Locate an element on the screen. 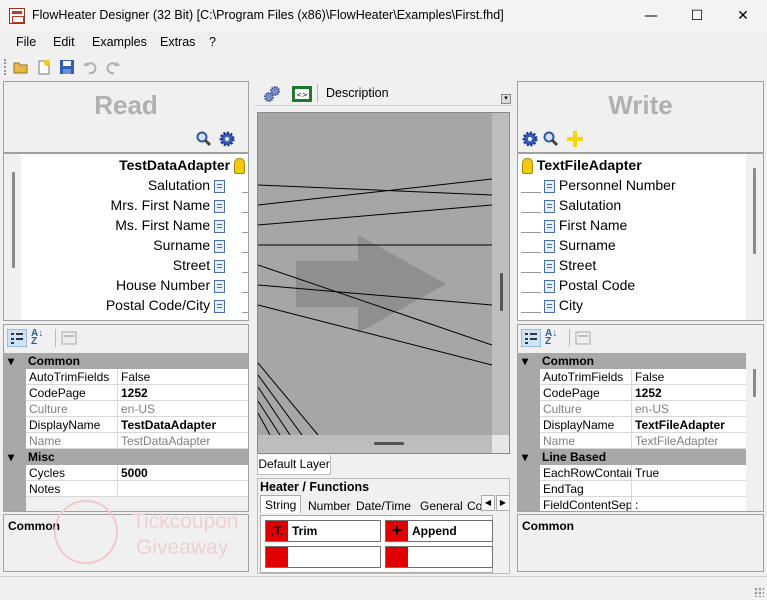 This screenshot has width=767, height=600. read-field-house-number: House Number is located at coordinates (170, 285).